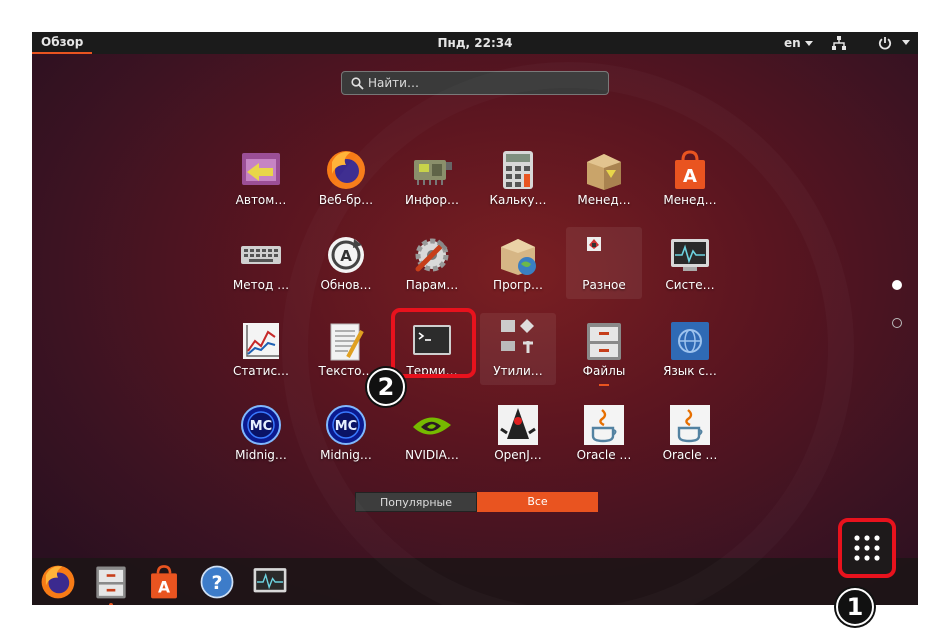 This screenshot has height=637, width=950. Describe the element at coordinates (792, 43) in the screenshot. I see `language-label: en` at that location.